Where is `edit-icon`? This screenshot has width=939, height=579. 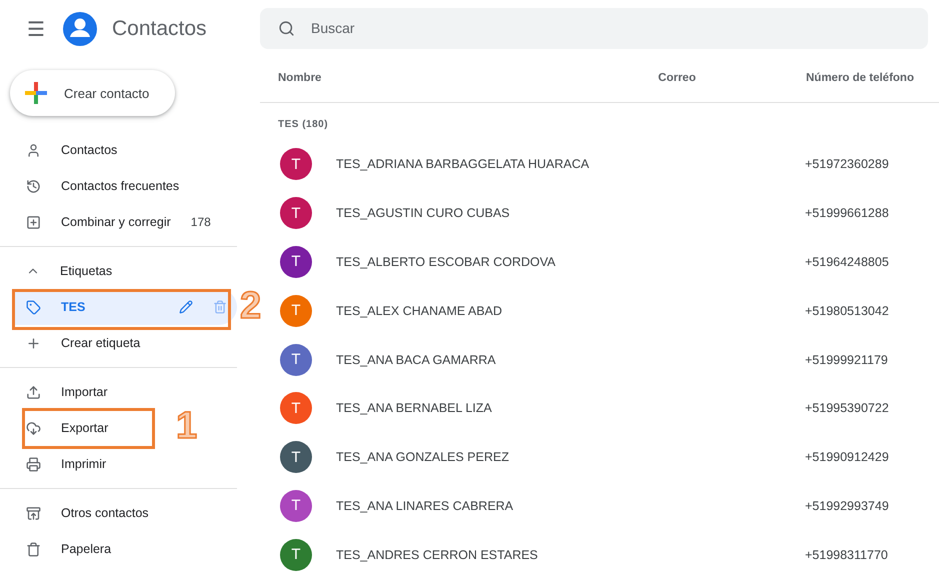
edit-icon is located at coordinates (186, 307).